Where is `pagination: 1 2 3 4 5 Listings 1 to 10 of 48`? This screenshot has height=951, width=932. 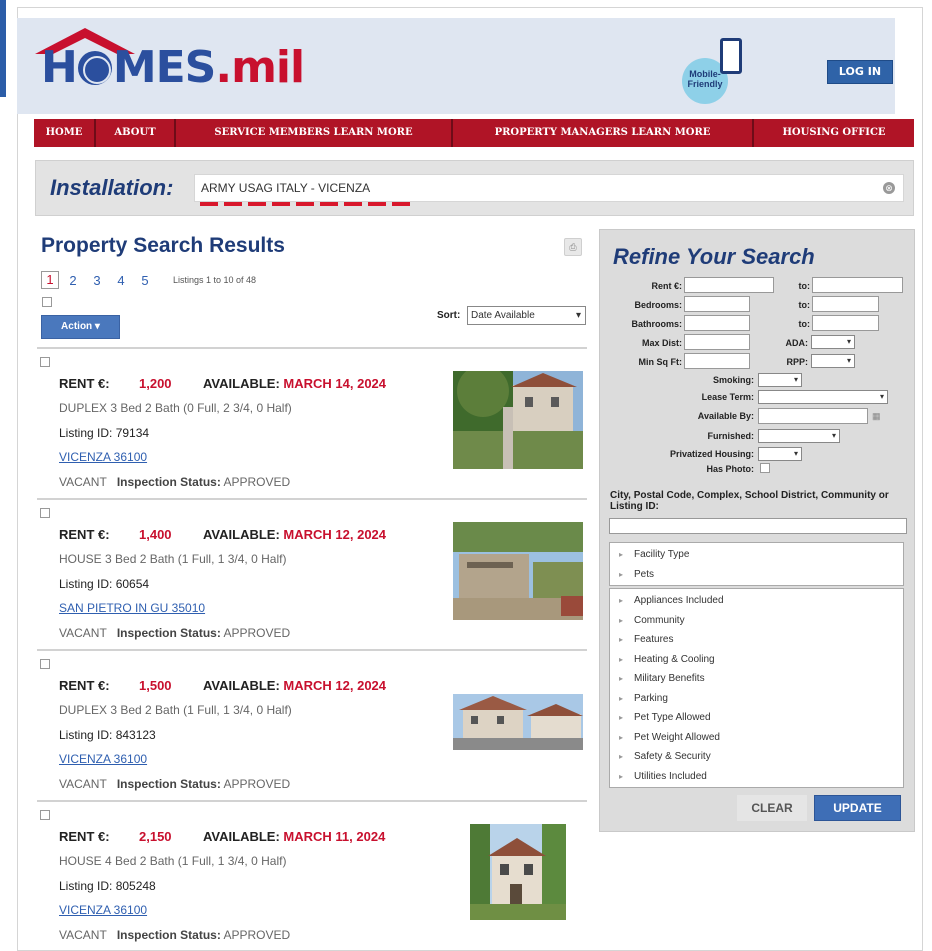 pagination: 1 2 3 4 5 Listings 1 to 10 of 48 is located at coordinates (148, 280).